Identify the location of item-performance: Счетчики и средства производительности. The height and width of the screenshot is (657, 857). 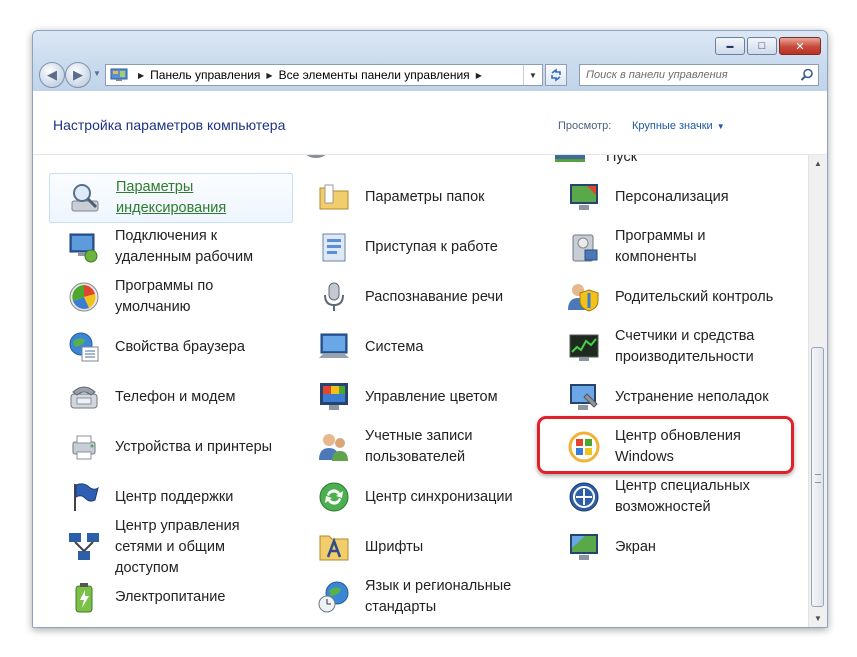
(669, 347).